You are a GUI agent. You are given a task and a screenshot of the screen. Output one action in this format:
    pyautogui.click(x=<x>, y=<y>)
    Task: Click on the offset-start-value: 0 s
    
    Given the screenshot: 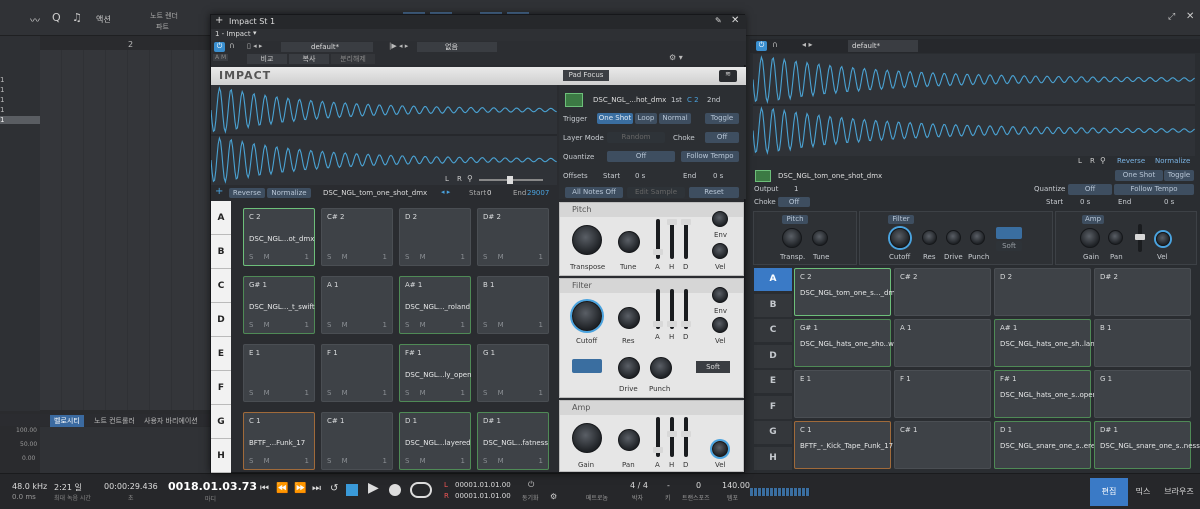 What is the action you would take?
    pyautogui.click(x=640, y=176)
    